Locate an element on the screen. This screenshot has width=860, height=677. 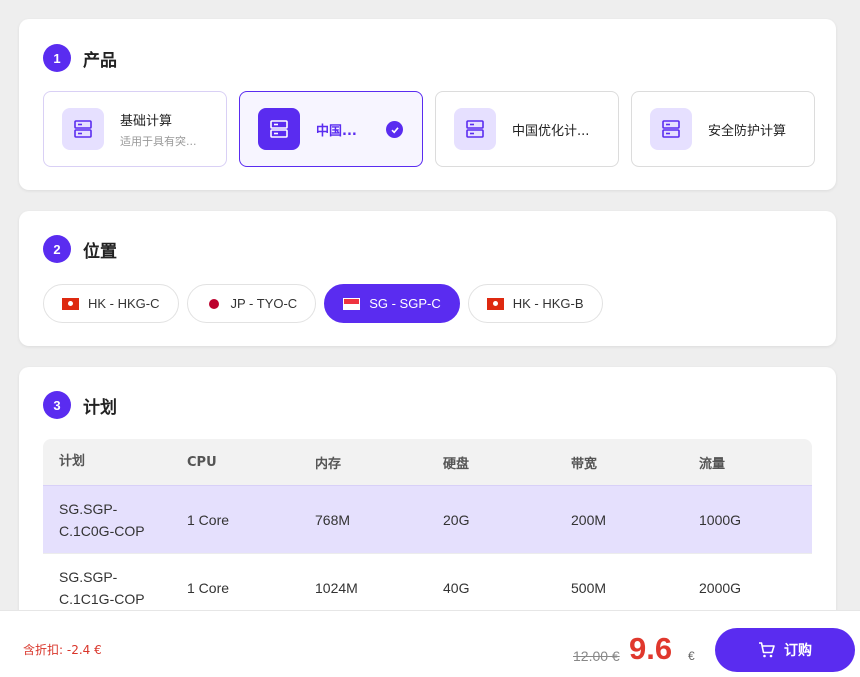
product-section-header: 1 产品 is located at coordinates (80, 58).